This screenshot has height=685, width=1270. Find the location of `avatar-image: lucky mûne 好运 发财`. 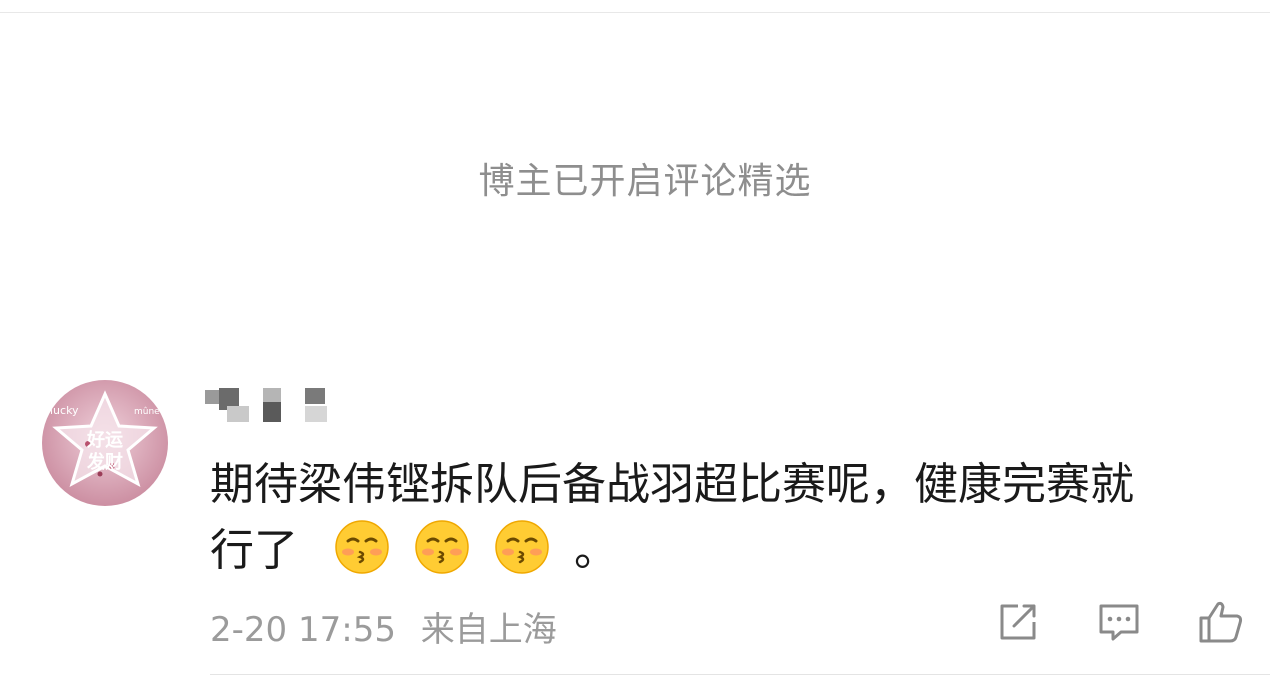

avatar-image: lucky mûne 好运 发财 is located at coordinates (105, 443).